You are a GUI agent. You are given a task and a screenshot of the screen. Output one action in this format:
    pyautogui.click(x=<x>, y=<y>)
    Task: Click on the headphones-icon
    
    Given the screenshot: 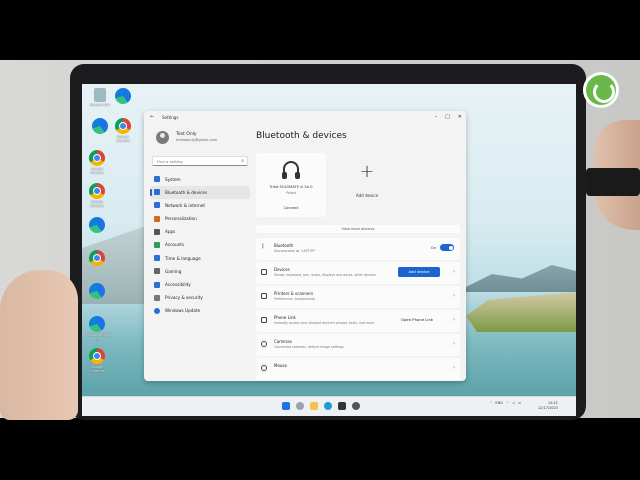 What is the action you would take?
    pyautogui.click(x=291, y=170)
    